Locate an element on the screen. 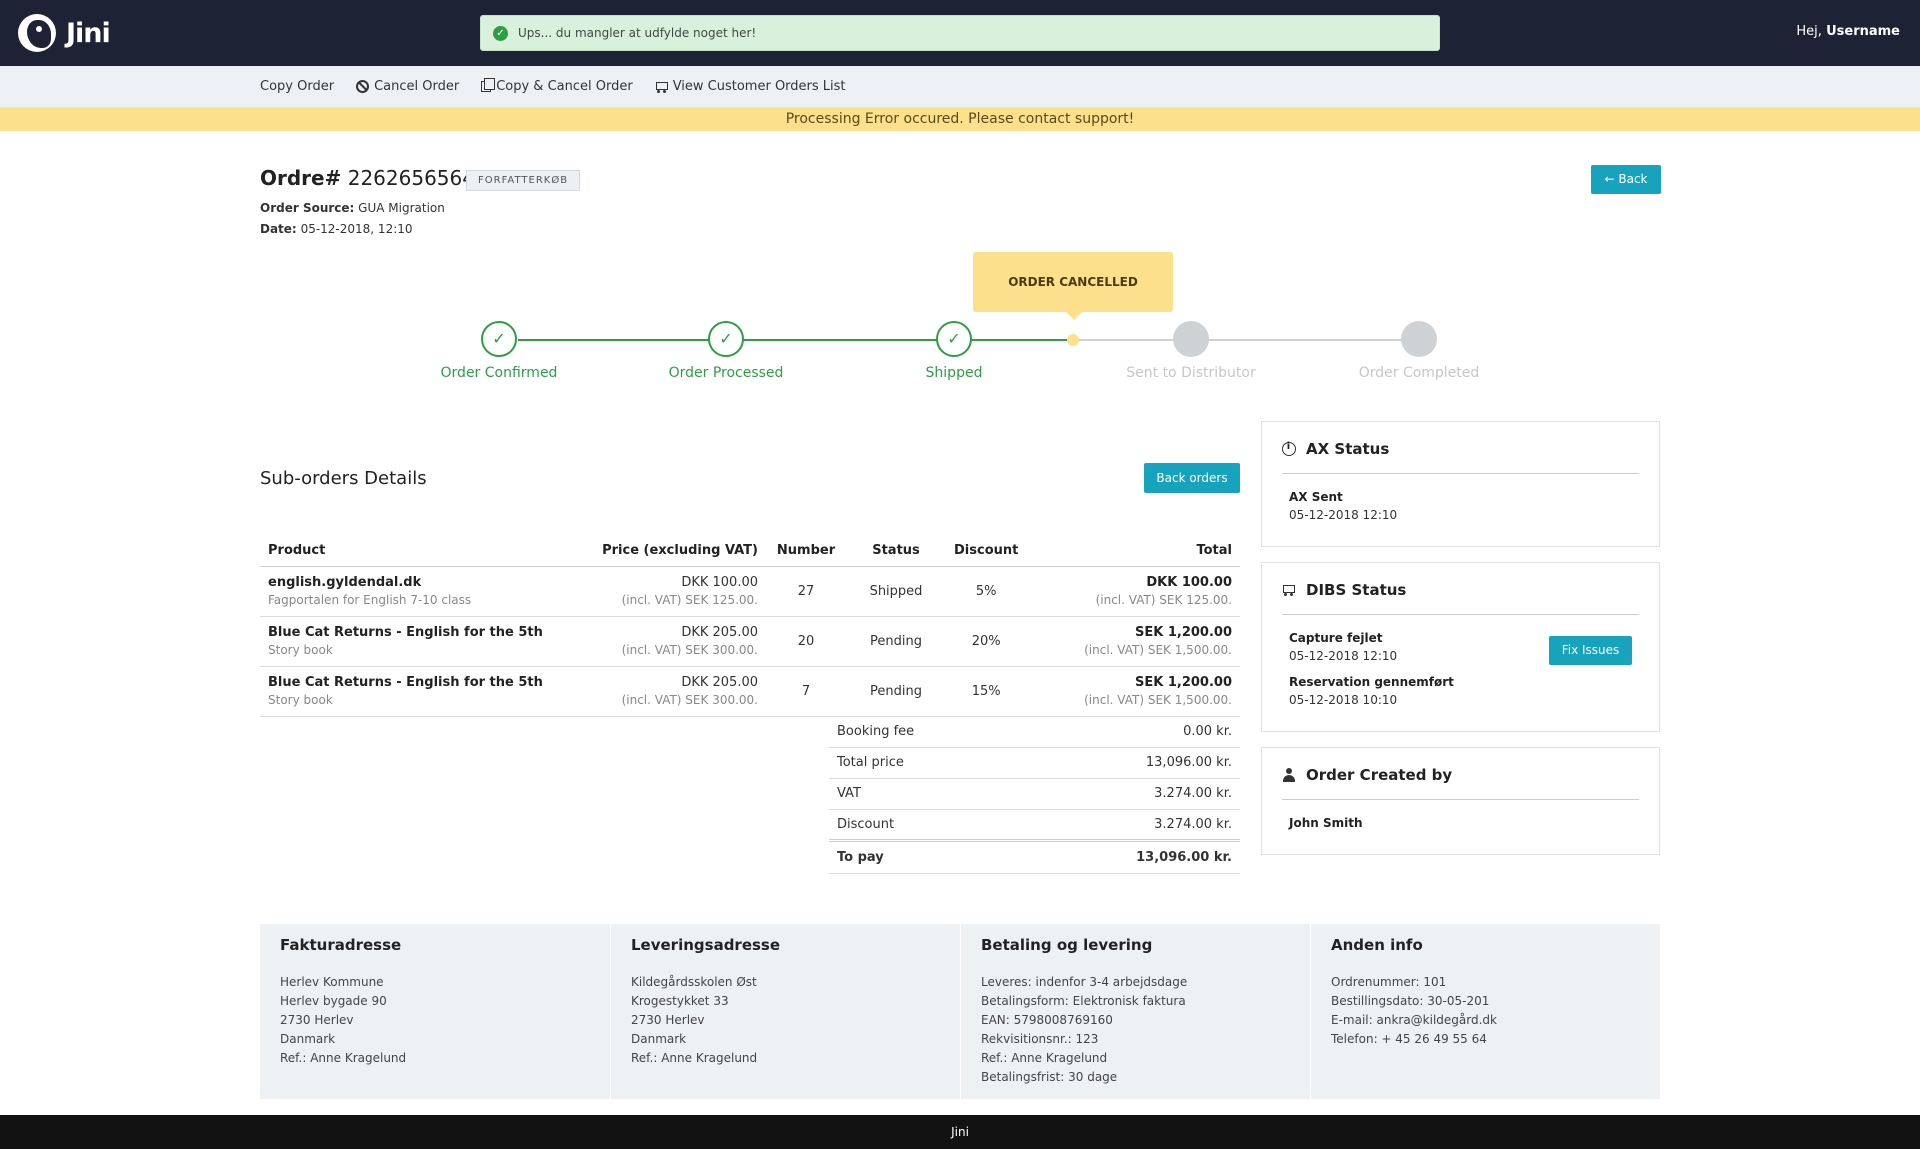 The height and width of the screenshot is (1149, 1920). user-icon is located at coordinates (1289, 775).